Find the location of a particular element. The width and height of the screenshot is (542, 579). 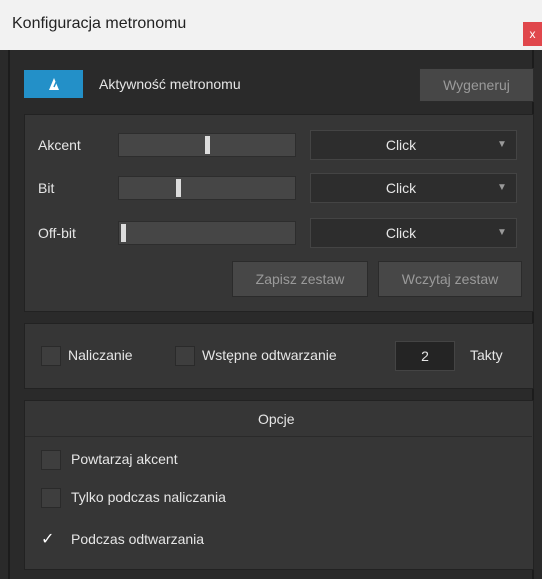

offbeat-volume-slider is located at coordinates (207, 233).